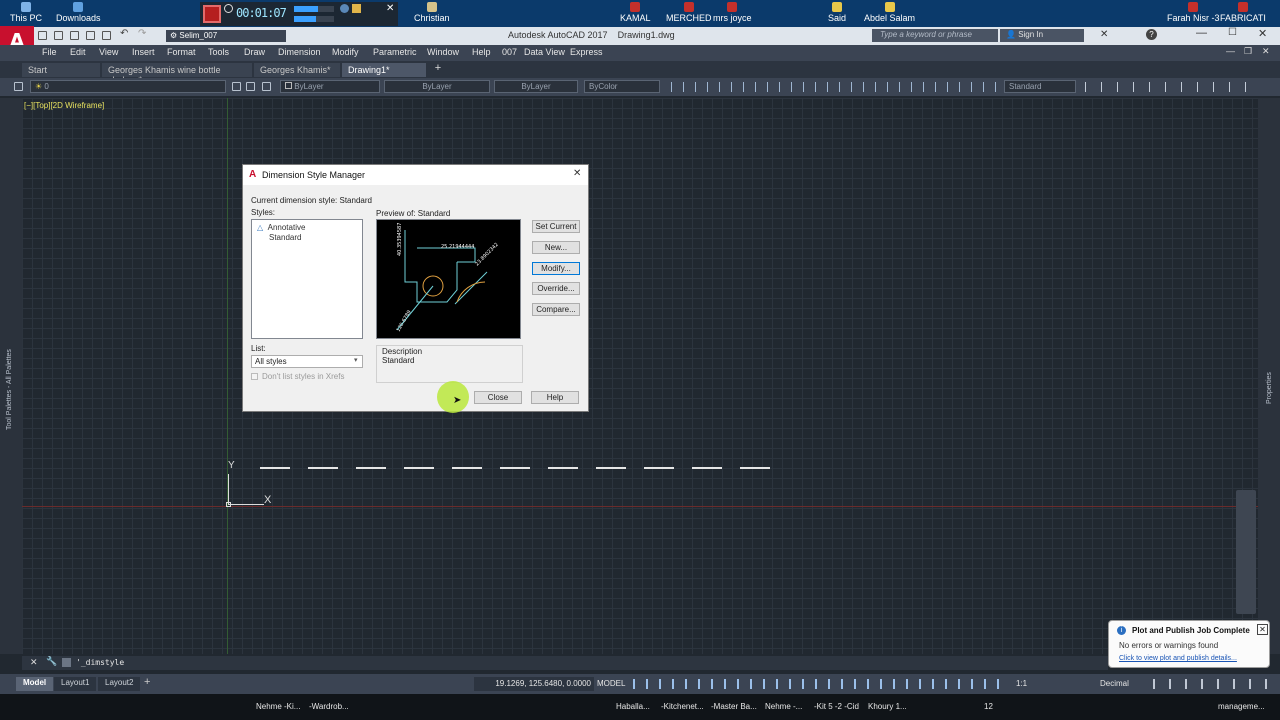  I want to click on desktop-icon-christian: Christian, so click(432, 12).